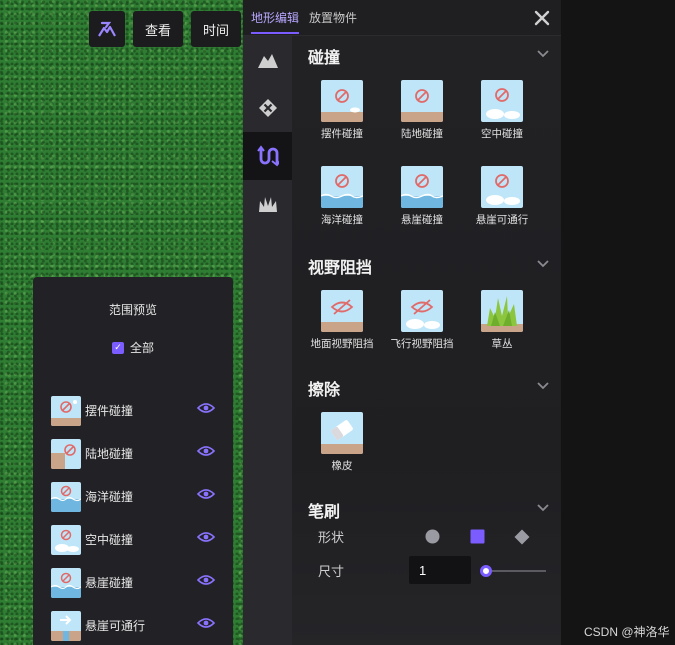 Image resolution: width=675 pixels, height=645 pixels. Describe the element at coordinates (422, 311) in the screenshot. I see `air-vision-art` at that location.